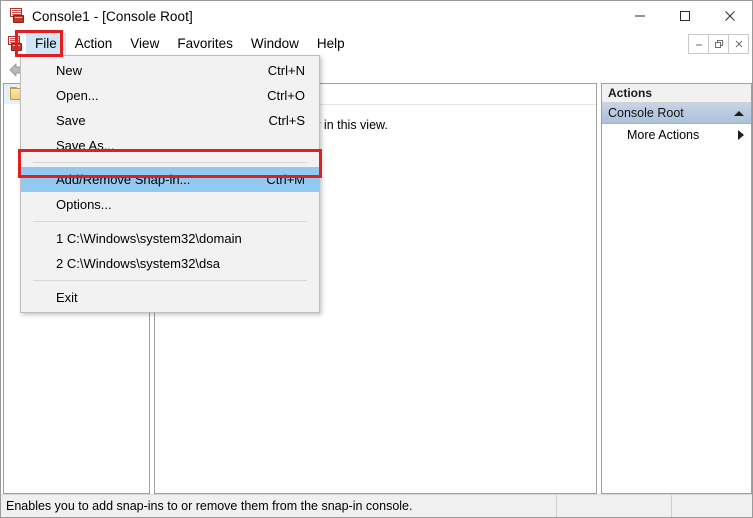 The image size is (753, 518). What do you see at coordinates (46, 44) in the screenshot?
I see `menu-file: File` at bounding box center [46, 44].